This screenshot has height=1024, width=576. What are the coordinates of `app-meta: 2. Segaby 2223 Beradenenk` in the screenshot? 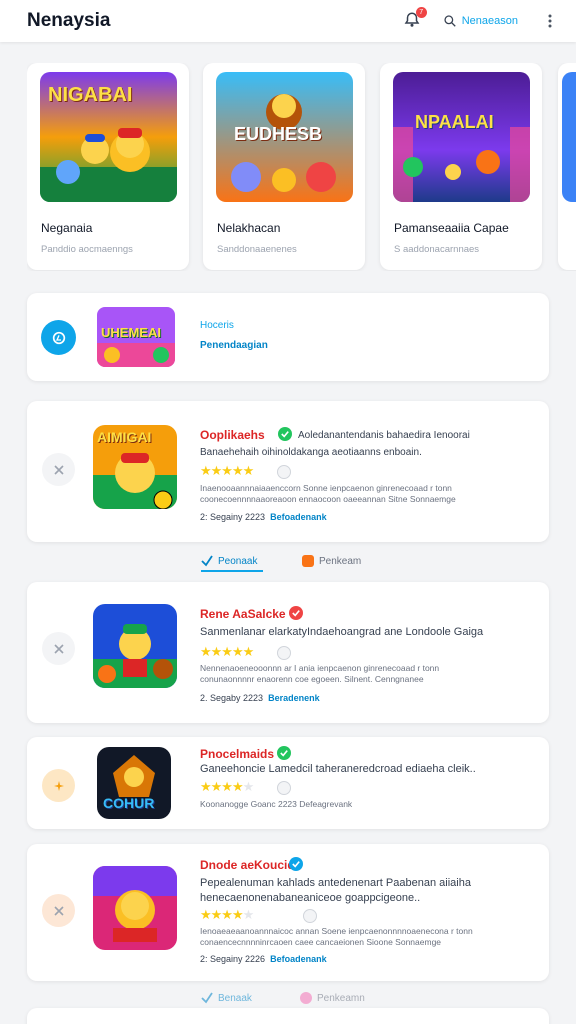 It's located at (260, 698).